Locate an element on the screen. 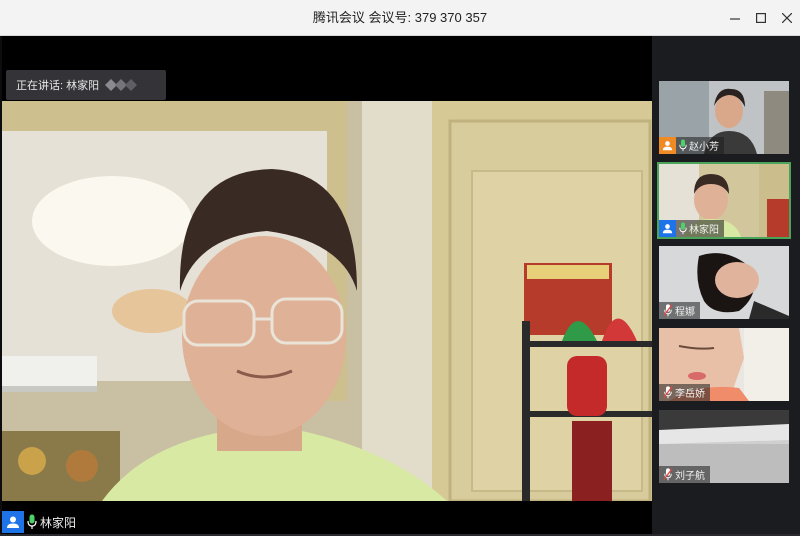  participant-tile-active: 林家阳 is located at coordinates (724, 200).